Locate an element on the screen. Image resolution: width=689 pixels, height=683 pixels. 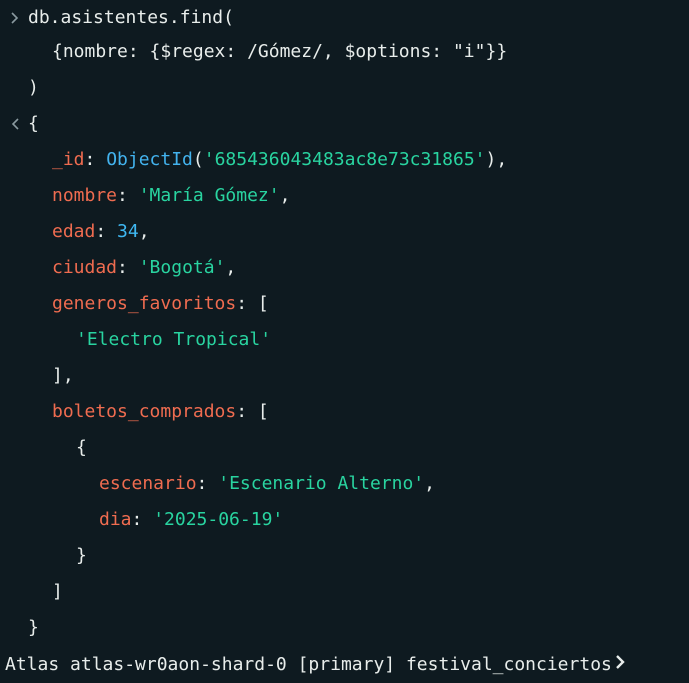
ciudad-key: ciudad is located at coordinates (85, 267).